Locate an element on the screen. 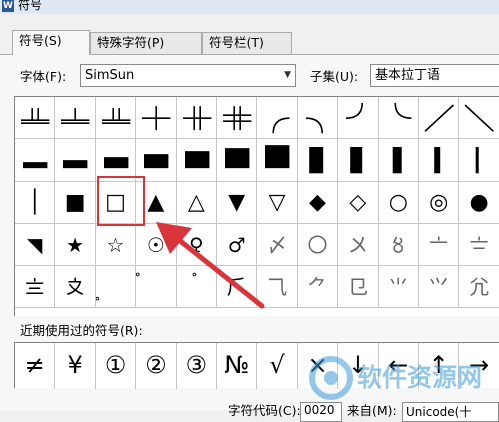 This screenshot has height=422, width=499. watermark-logo: 软件资源网 is located at coordinates (395, 378).